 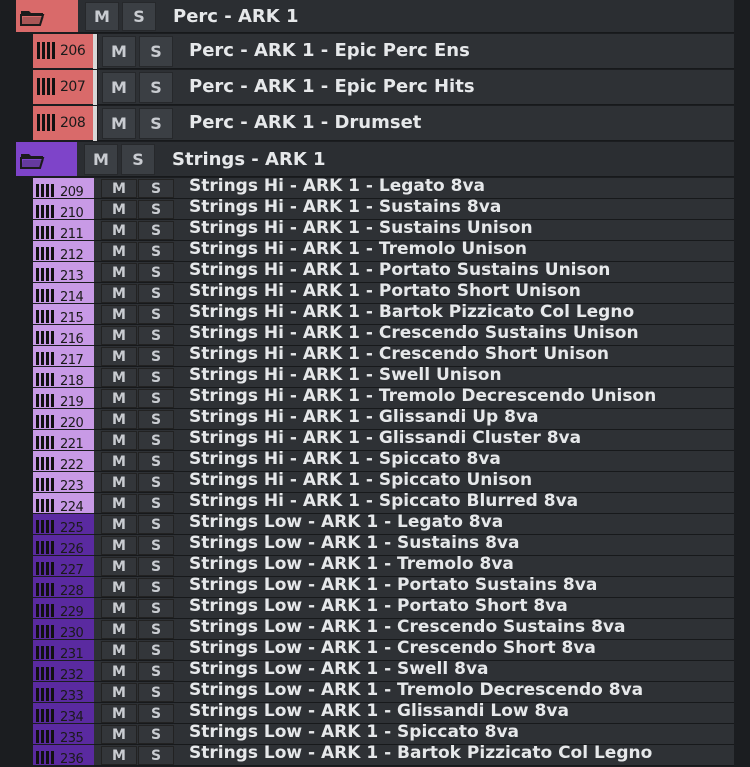 I want to click on track-name: Strings Low - ARK 1 - Swell 8va, so click(x=339, y=669).